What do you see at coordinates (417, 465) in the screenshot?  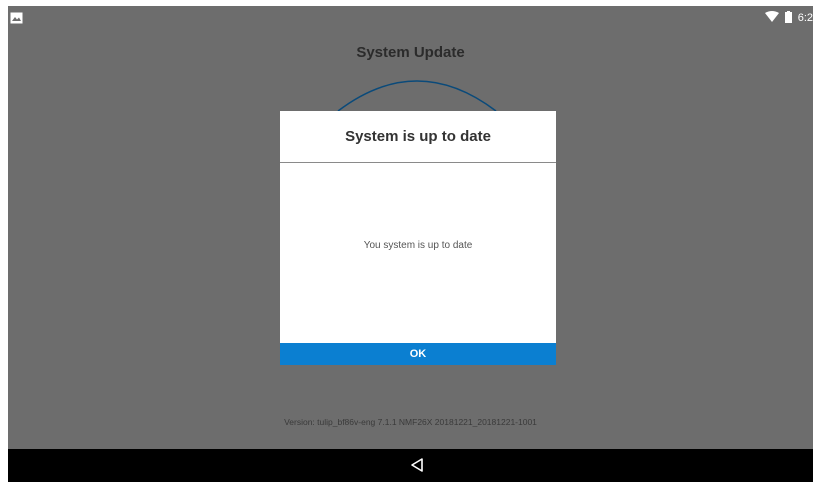 I see `back-triangle-icon` at bounding box center [417, 465].